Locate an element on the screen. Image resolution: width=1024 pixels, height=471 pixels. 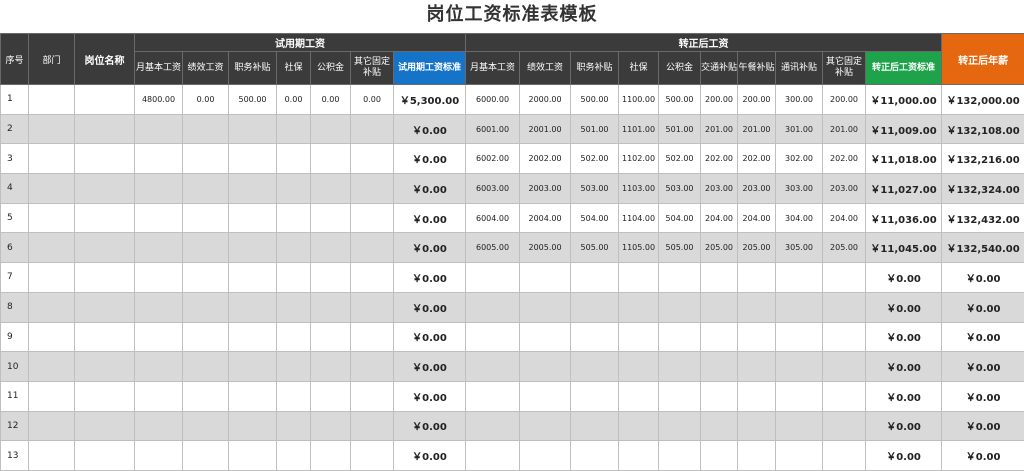
cell-formal-base: 6001.00 is located at coordinates (493, 129).